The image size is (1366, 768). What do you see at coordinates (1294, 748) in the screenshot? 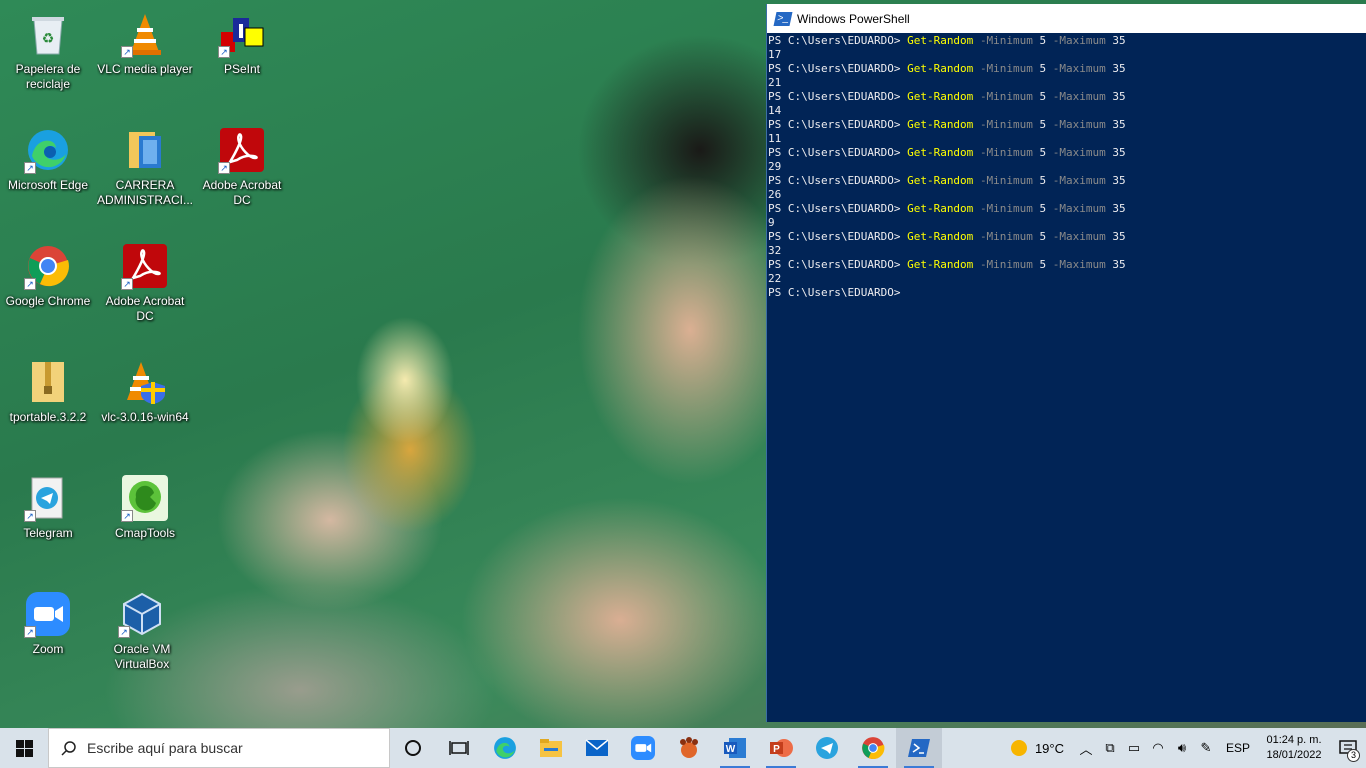
I see `taskbar-clock: 01:24 p. m. 18/01/2022` at bounding box center [1294, 748].